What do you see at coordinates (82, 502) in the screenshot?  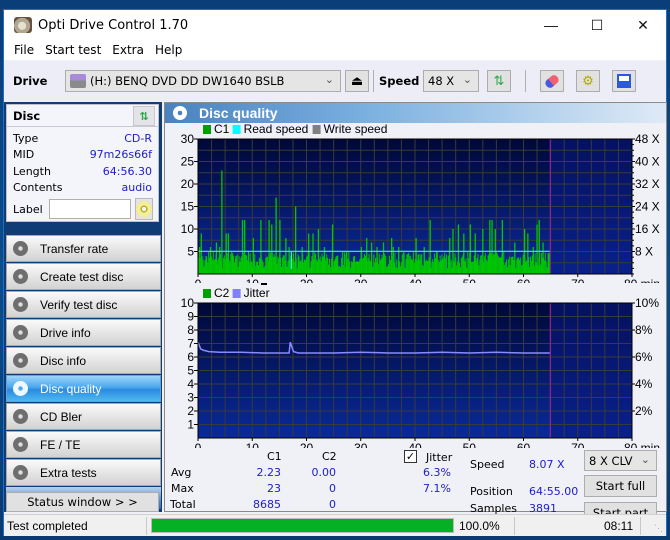 I see `status-window-button: Status window > >` at bounding box center [82, 502].